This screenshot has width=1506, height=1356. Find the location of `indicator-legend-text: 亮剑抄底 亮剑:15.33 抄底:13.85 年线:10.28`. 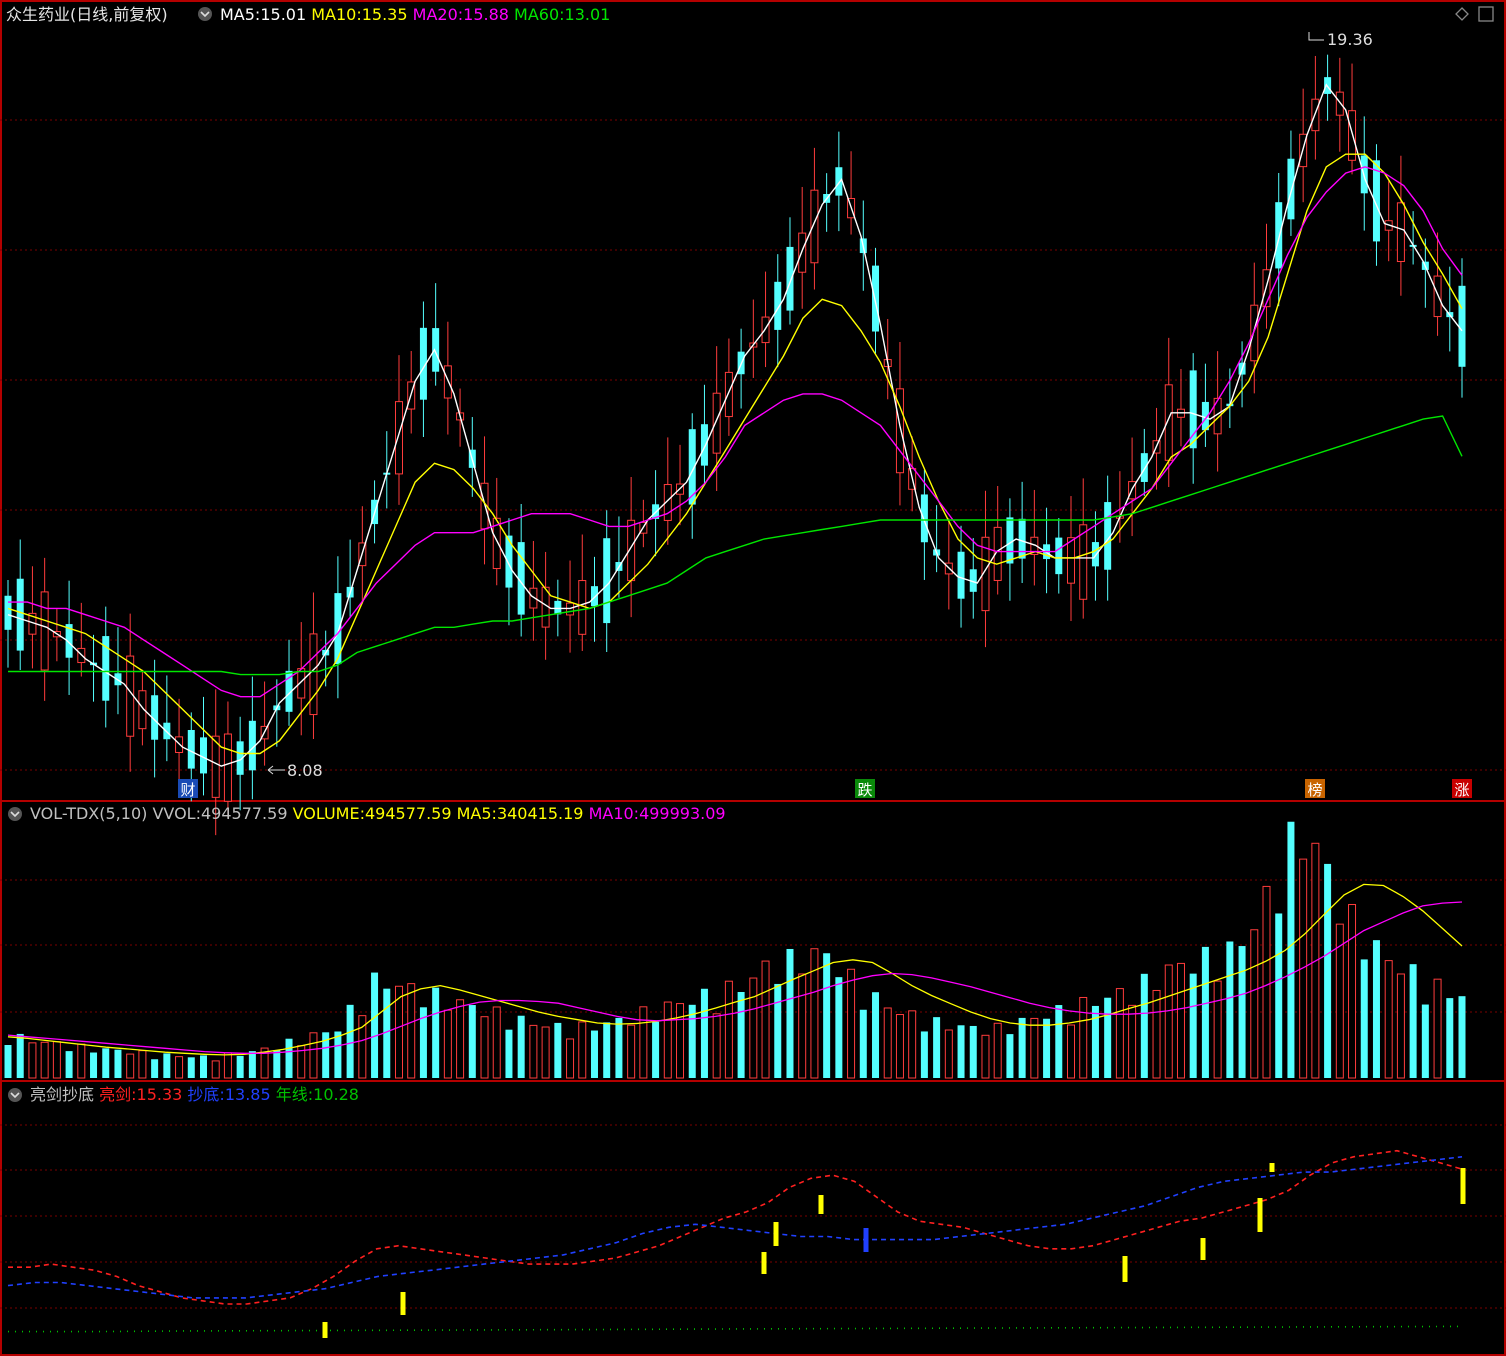

indicator-legend-text: 亮剑抄底 亮剑:15.33 抄底:13.85 年线:10.28 is located at coordinates (194, 1094).